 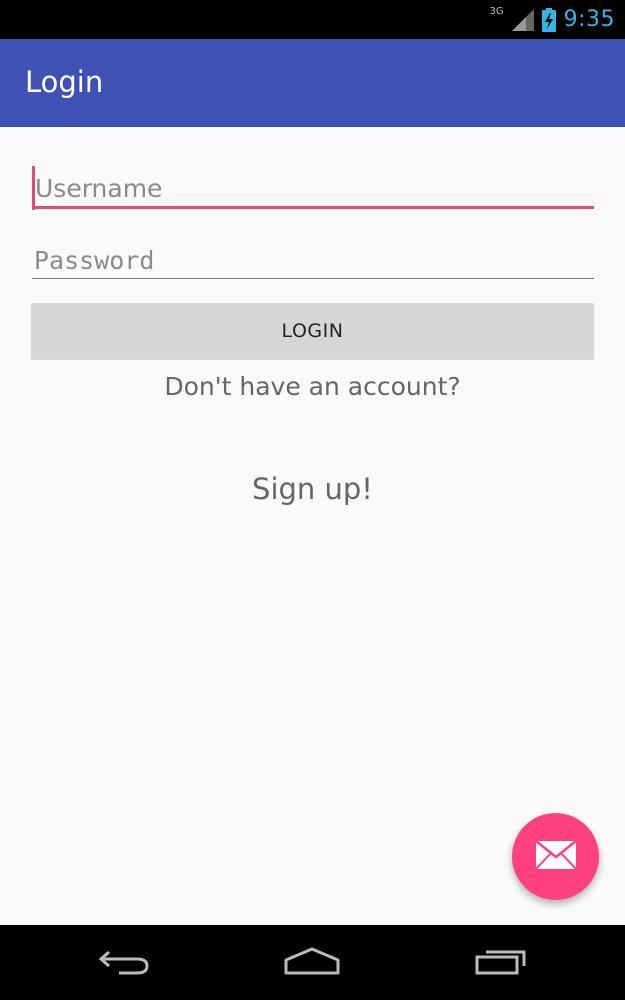 I want to click on password-field-container, so click(x=313, y=260).